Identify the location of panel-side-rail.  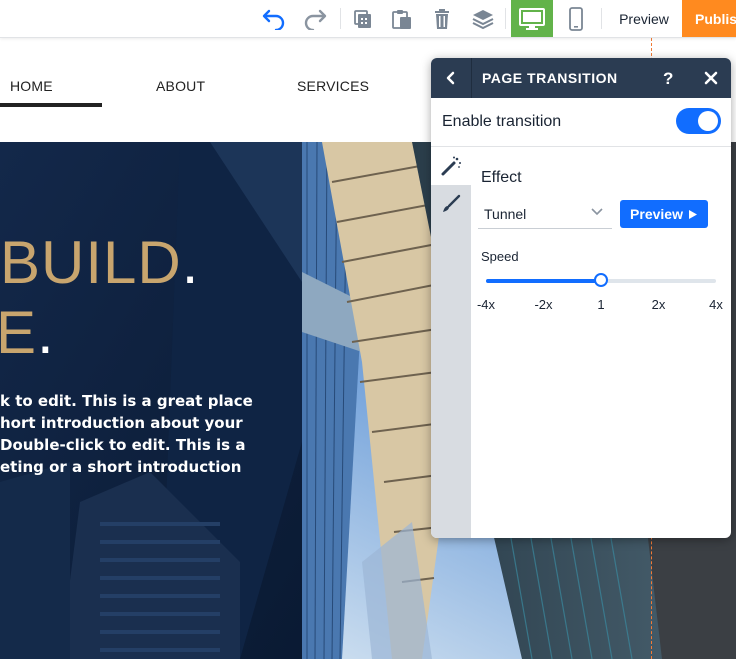
(451, 342).